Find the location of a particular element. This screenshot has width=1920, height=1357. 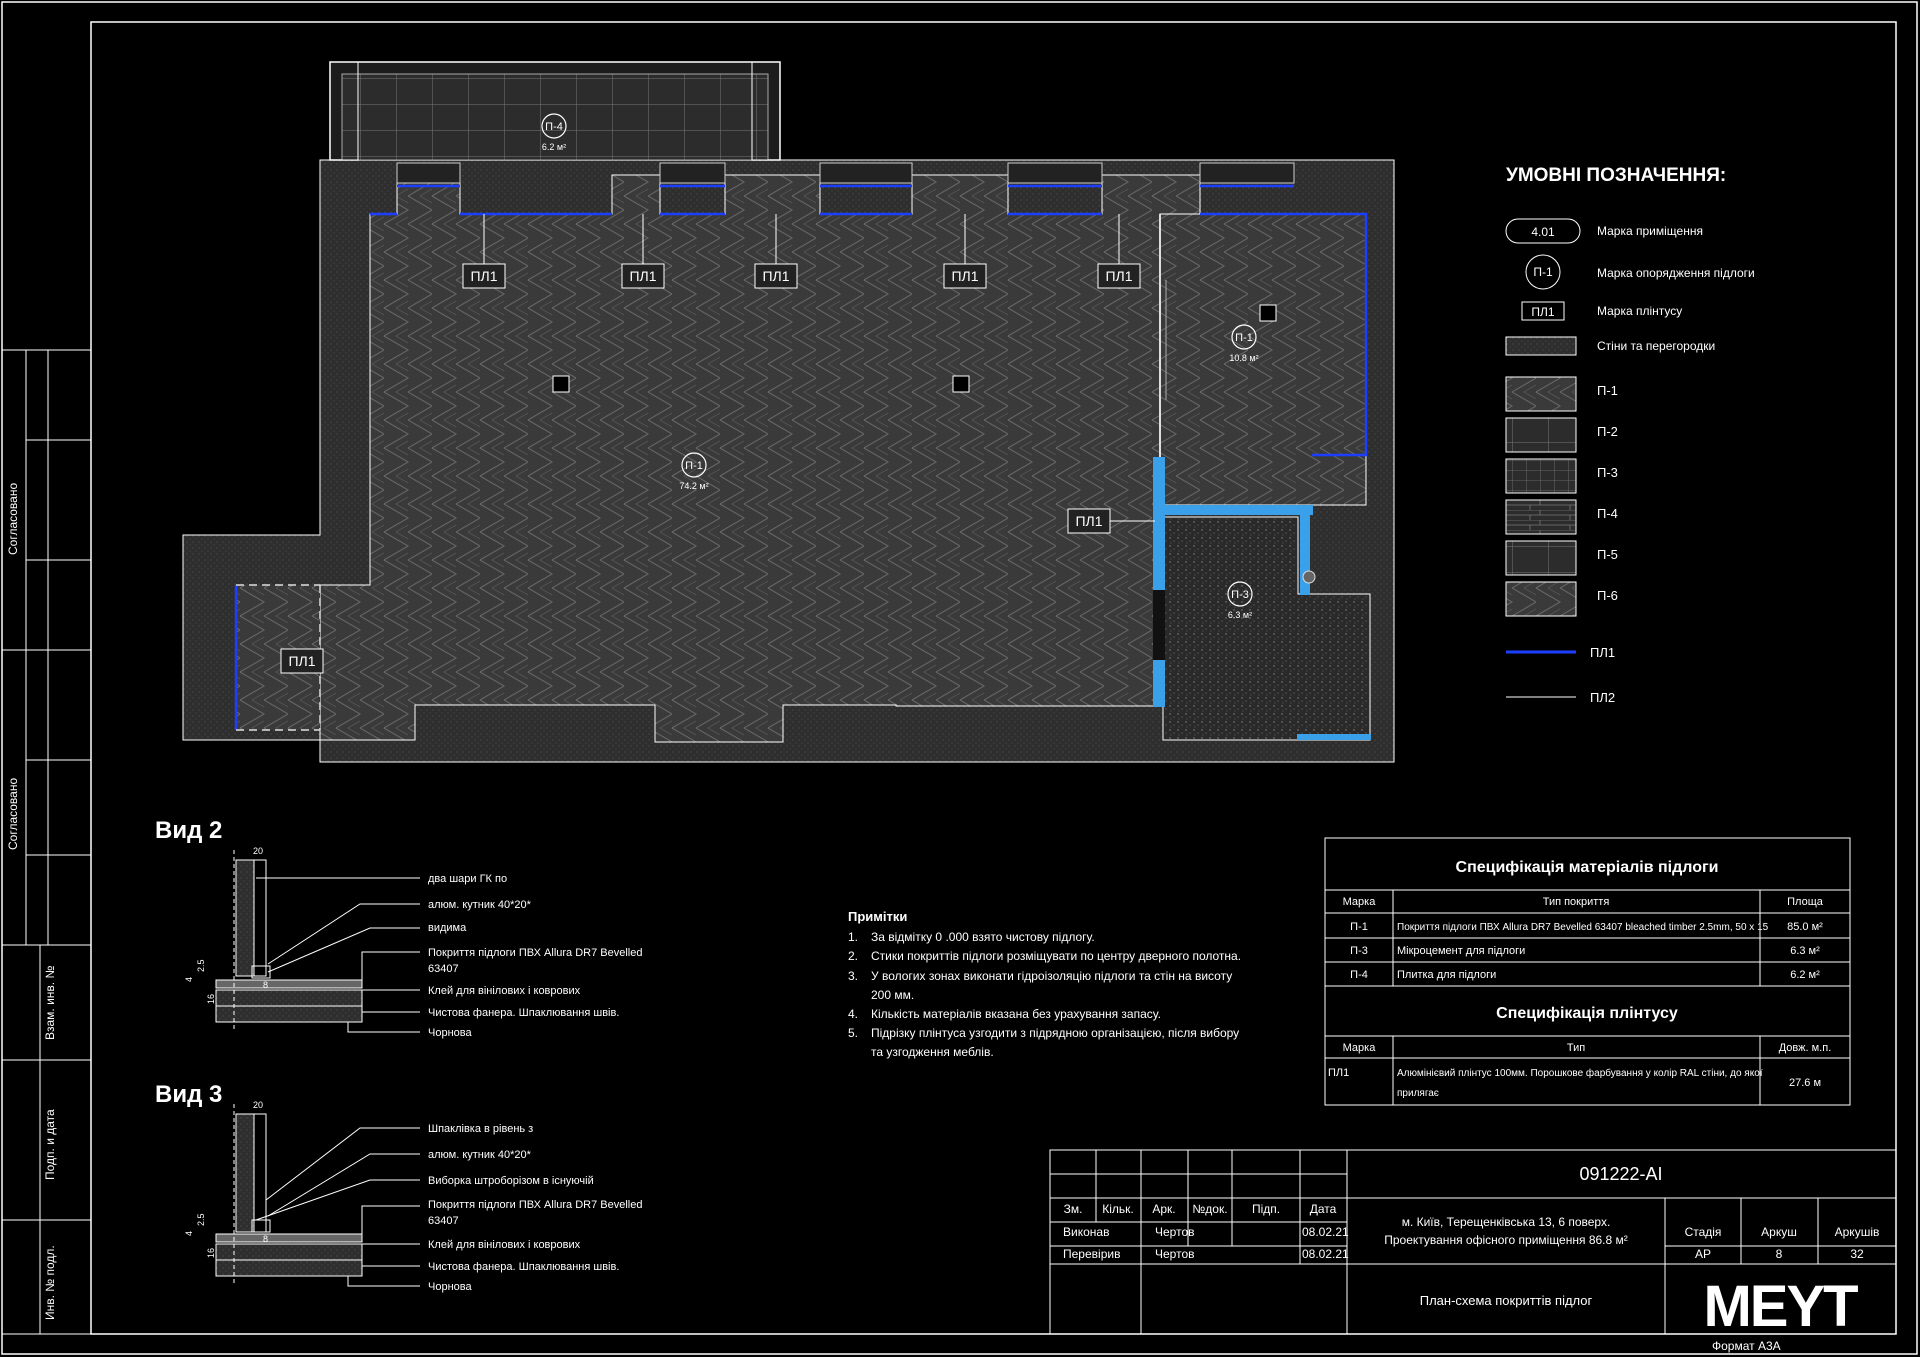

svg-text: АР is located at coordinates (1703, 1254).